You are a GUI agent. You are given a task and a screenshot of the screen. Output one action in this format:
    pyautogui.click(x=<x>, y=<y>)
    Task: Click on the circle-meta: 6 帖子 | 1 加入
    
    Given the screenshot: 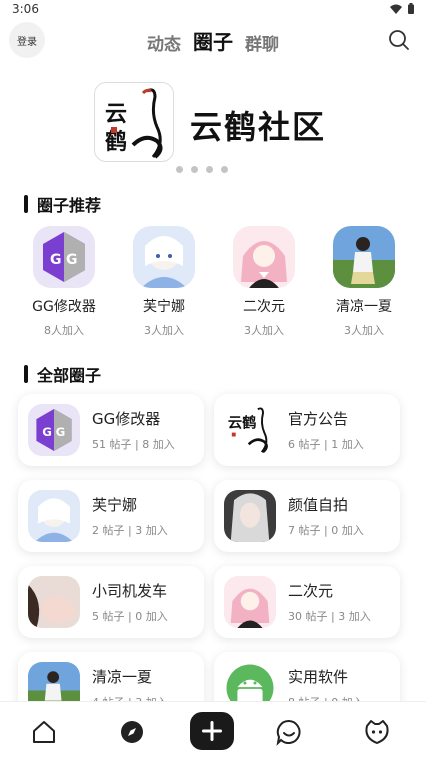 What is the action you would take?
    pyautogui.click(x=326, y=444)
    